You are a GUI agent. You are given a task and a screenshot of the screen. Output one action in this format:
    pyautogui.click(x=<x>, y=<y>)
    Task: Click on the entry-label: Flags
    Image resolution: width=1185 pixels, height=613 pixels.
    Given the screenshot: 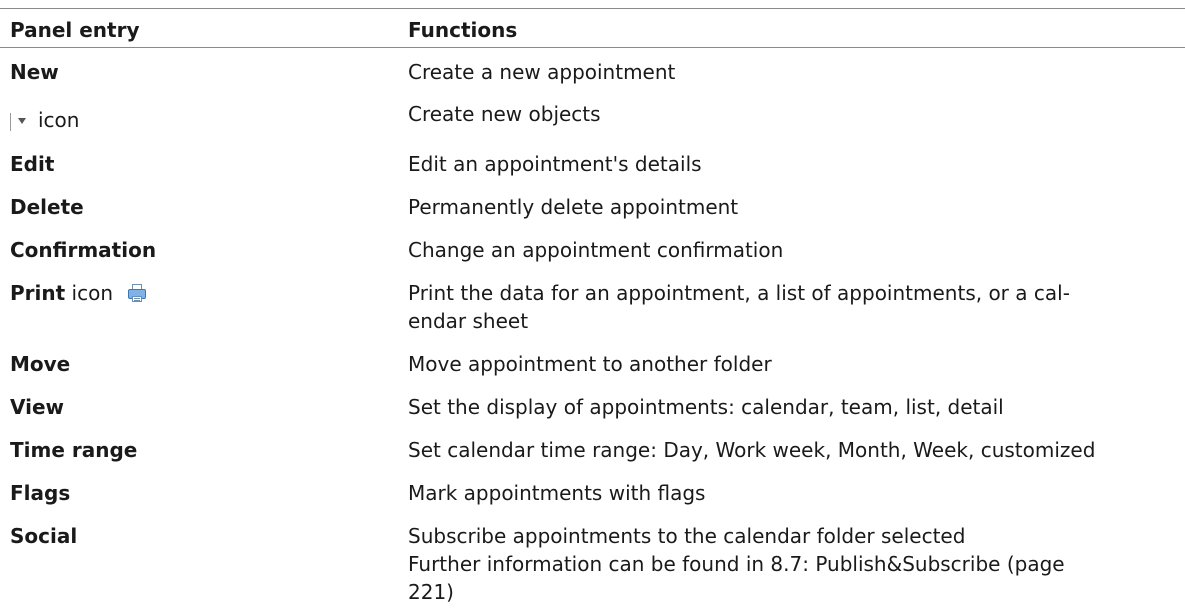 What is the action you would take?
    pyautogui.click(x=40, y=493)
    